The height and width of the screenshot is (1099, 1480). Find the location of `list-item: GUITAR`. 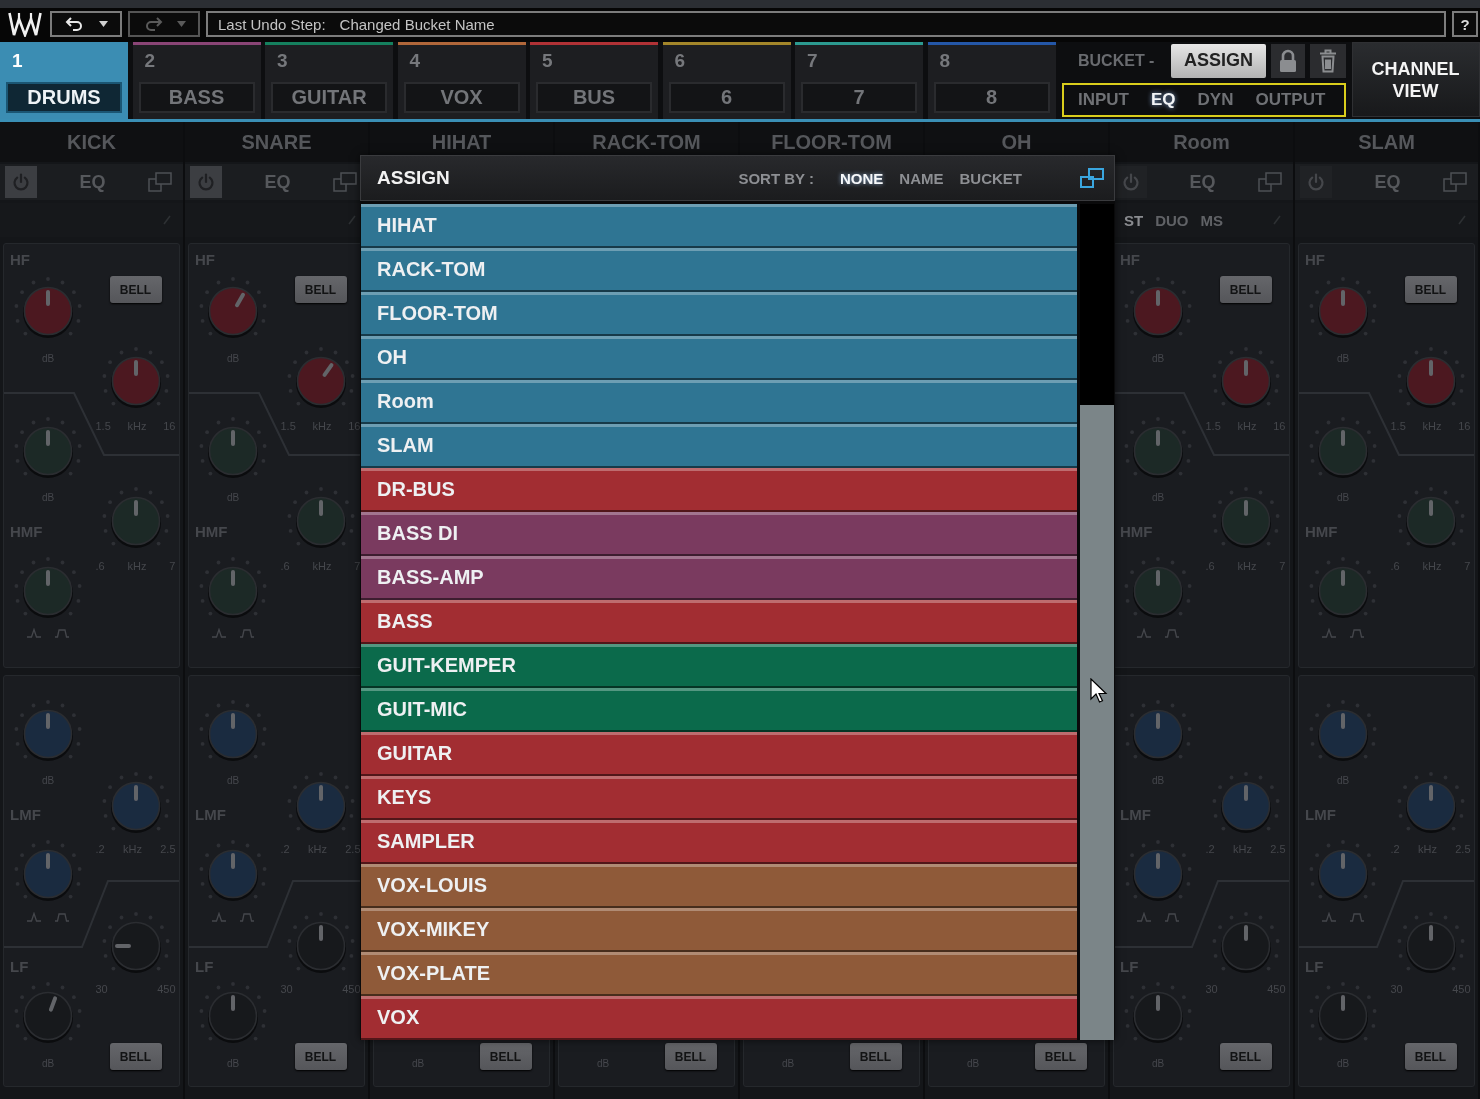

list-item: GUITAR is located at coordinates (719, 754).